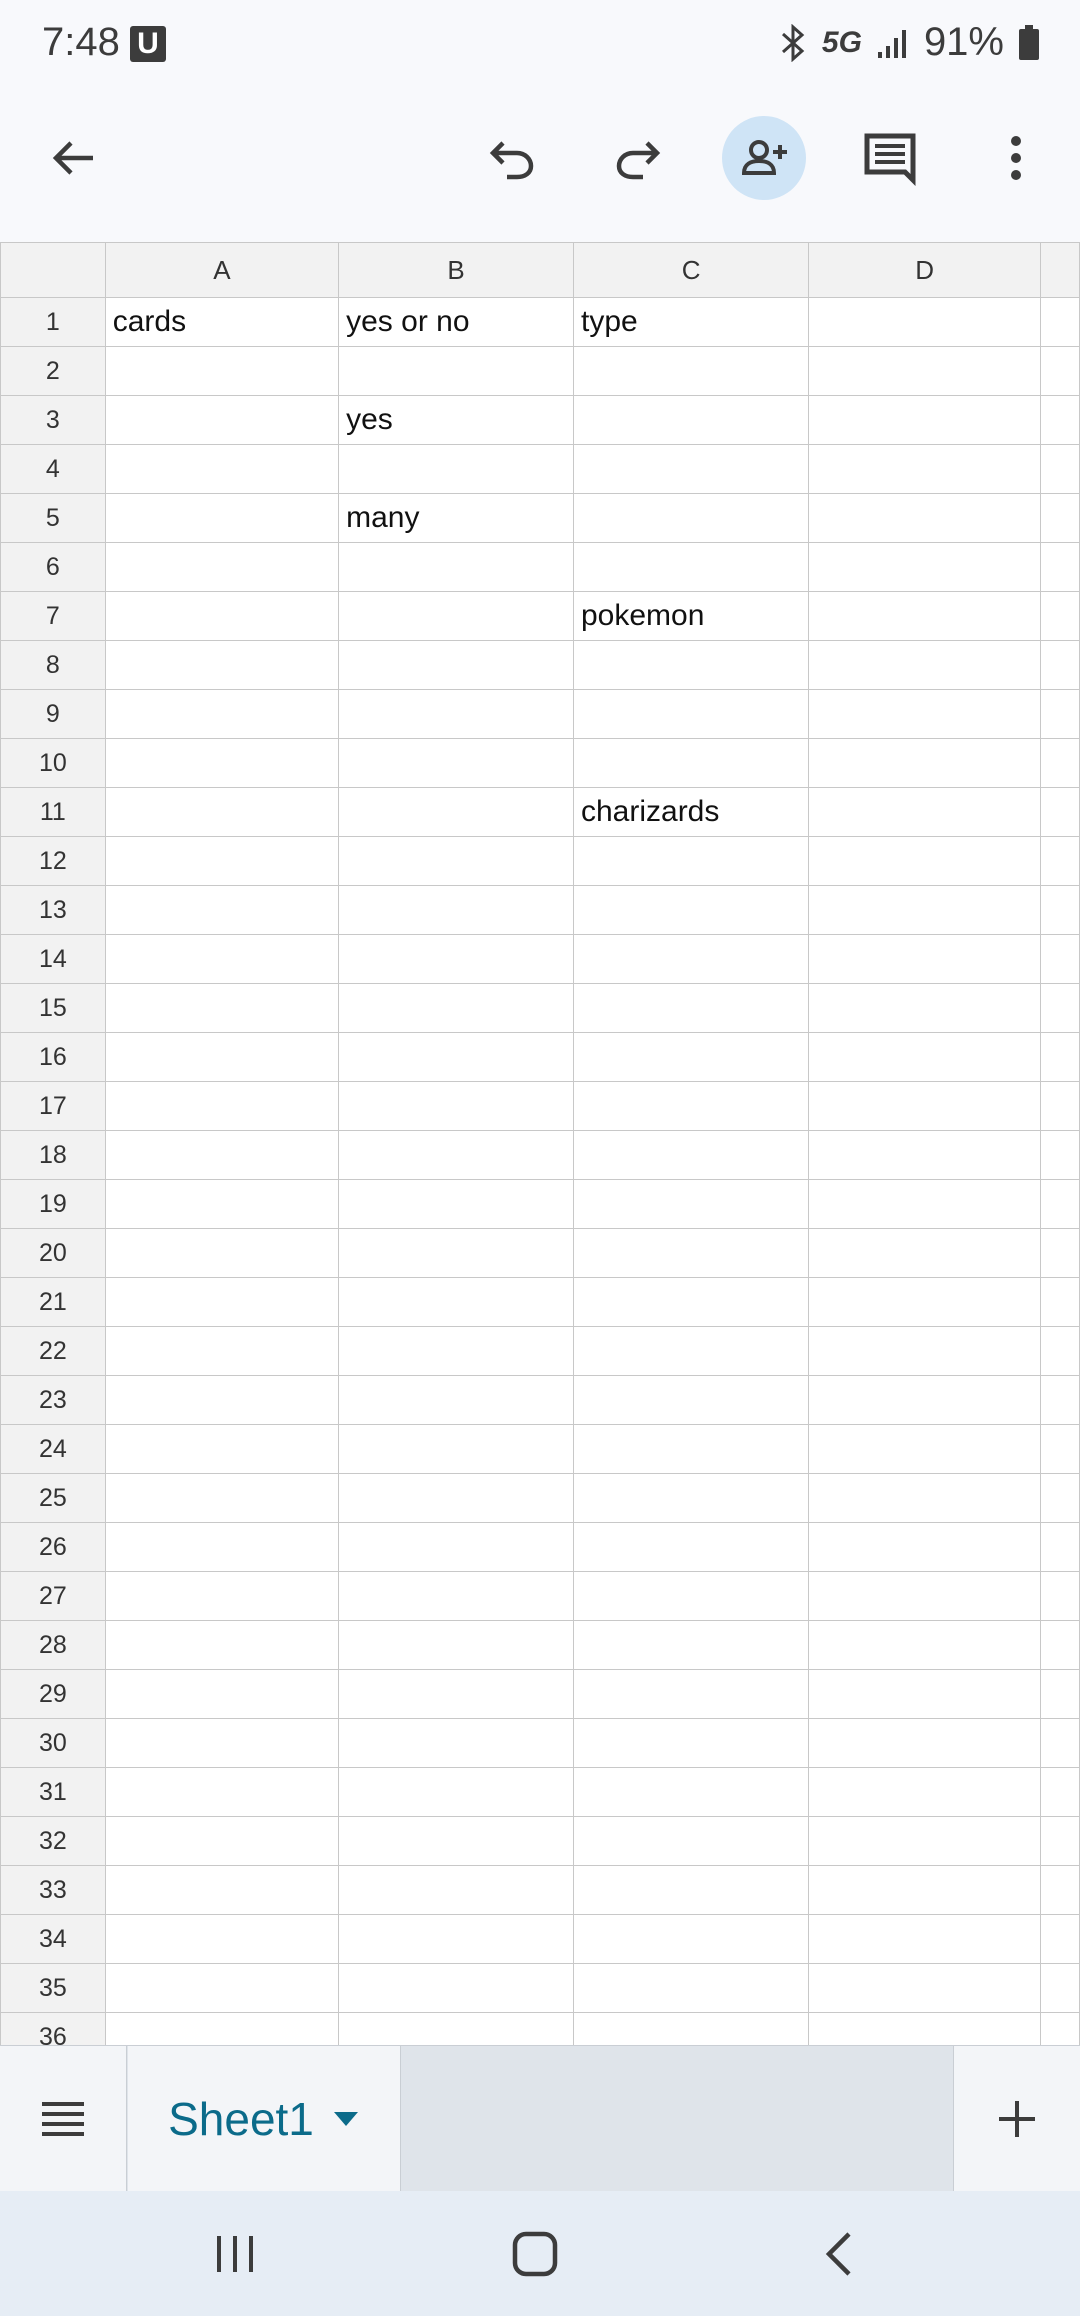 The height and width of the screenshot is (2316, 1080). I want to click on cell-a25, so click(222, 1498).